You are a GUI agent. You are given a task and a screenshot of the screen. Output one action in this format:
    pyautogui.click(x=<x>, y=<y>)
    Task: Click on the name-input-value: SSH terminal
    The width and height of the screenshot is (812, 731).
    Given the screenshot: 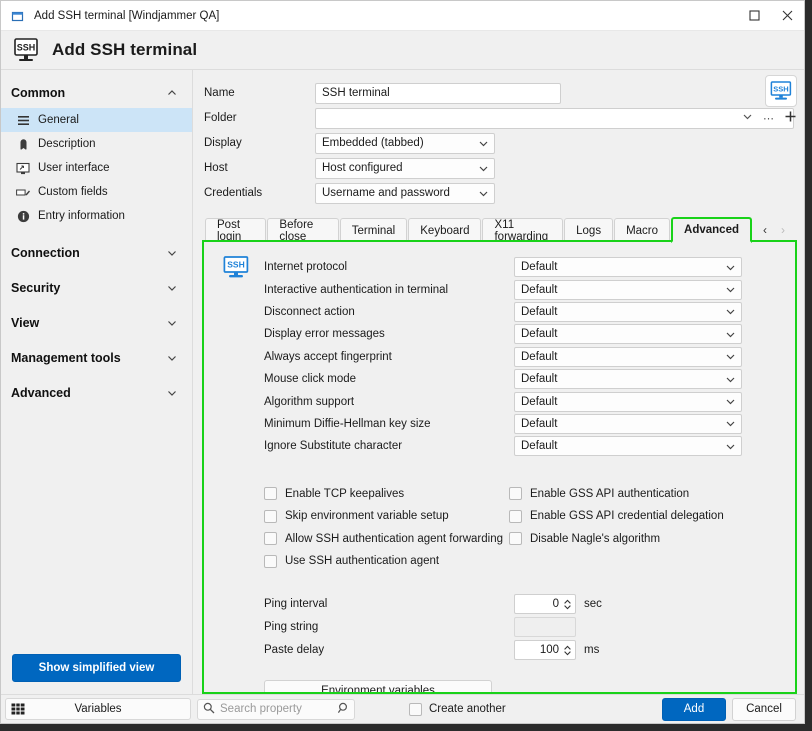 What is the action you would take?
    pyautogui.click(x=356, y=93)
    